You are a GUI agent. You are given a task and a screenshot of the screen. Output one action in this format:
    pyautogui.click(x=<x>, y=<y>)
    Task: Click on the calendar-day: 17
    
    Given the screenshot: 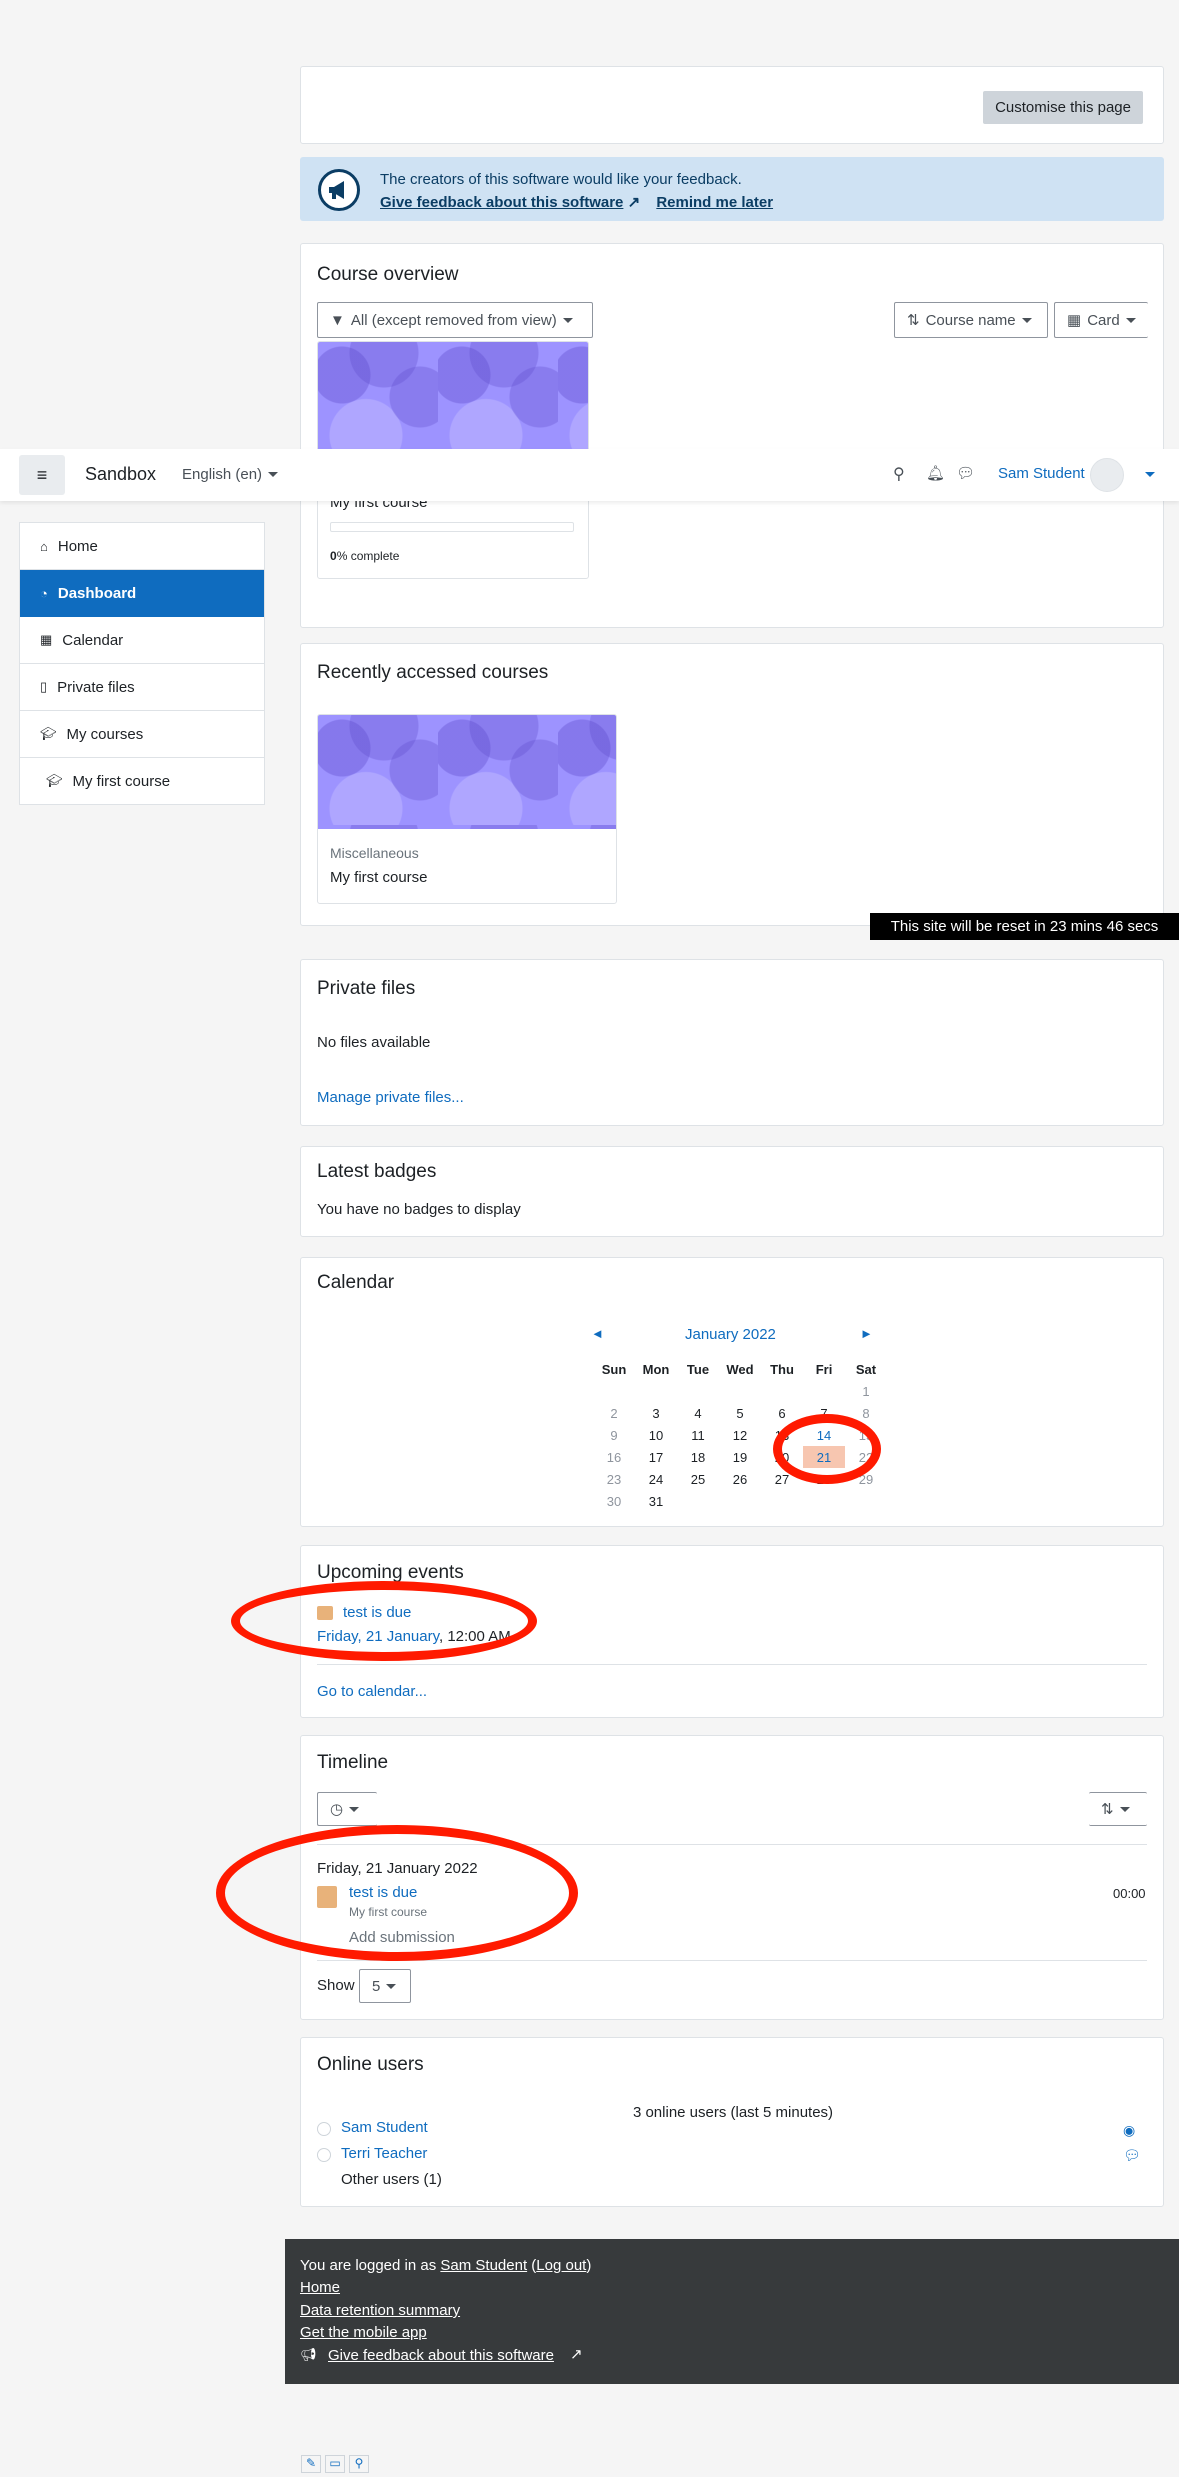 What is the action you would take?
    pyautogui.click(x=656, y=1457)
    